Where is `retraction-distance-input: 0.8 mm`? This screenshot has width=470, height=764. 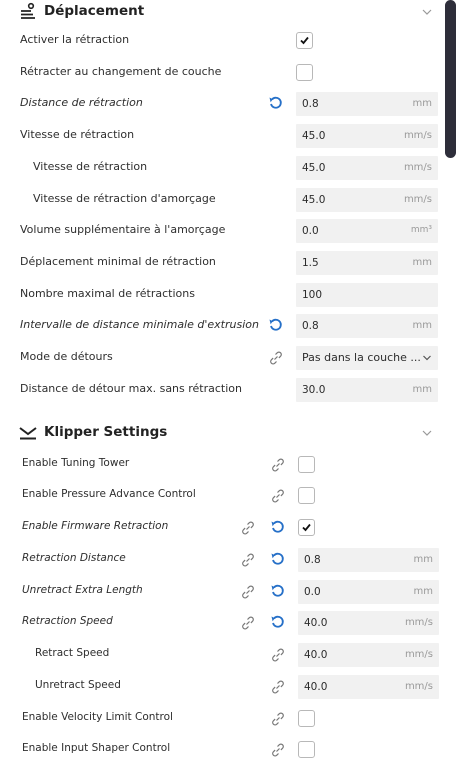
retraction-distance-input: 0.8 mm is located at coordinates (367, 104).